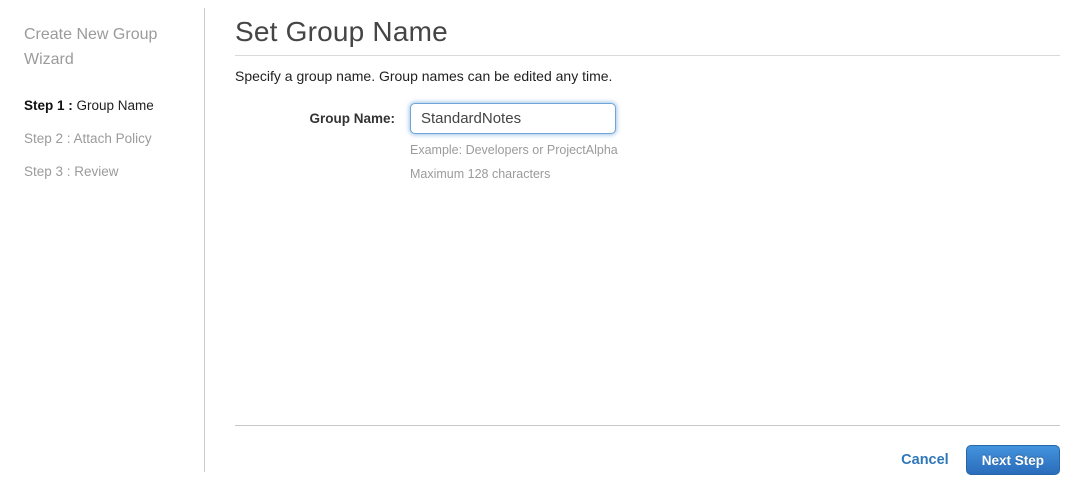  I want to click on step-number: Step 1 :, so click(48, 105).